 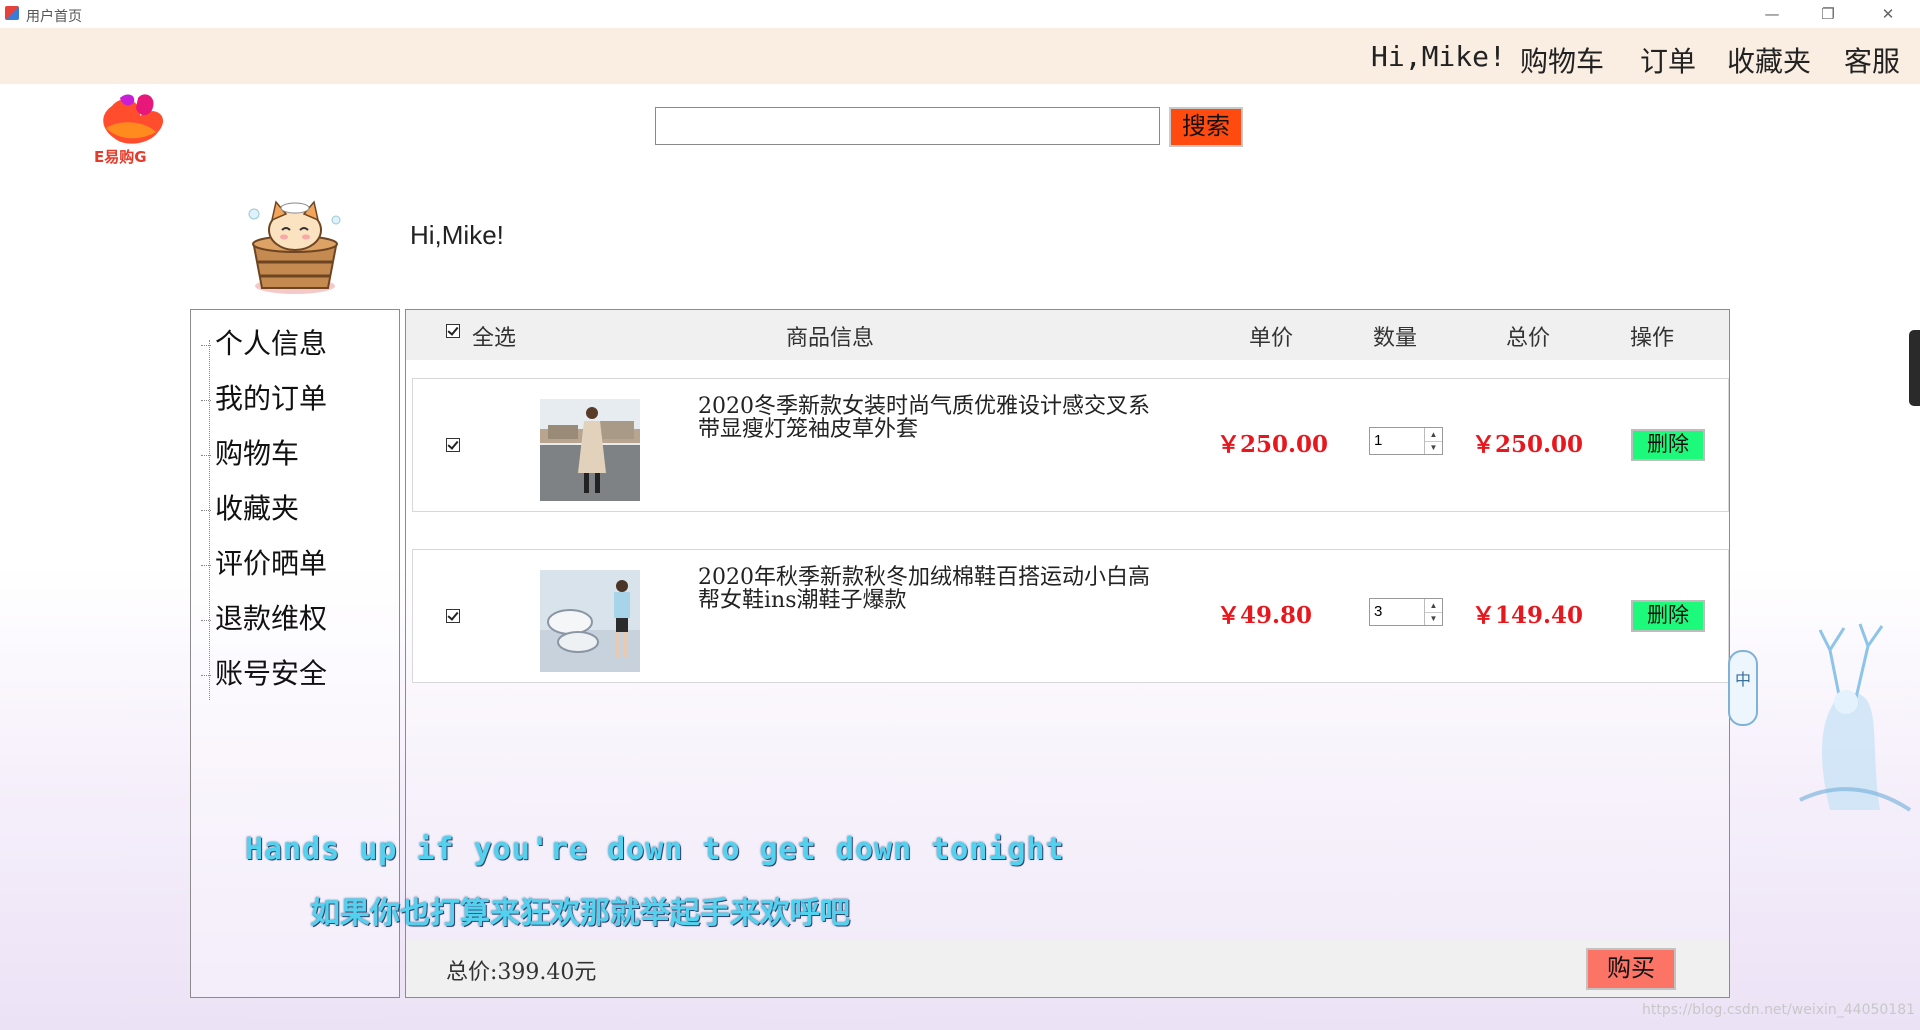 What do you see at coordinates (1562, 60) in the screenshot?
I see `nav-item-cart: 购物车` at bounding box center [1562, 60].